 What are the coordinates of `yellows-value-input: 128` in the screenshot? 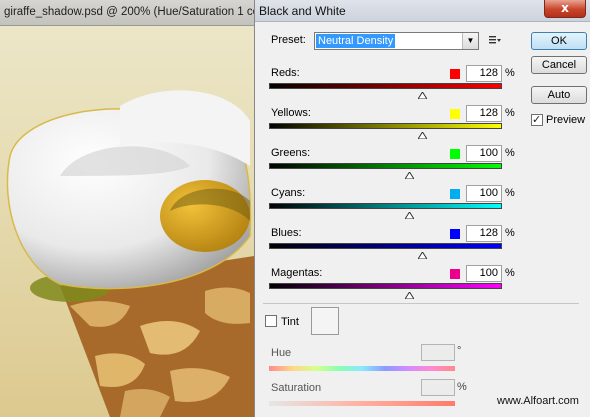 It's located at (484, 113).